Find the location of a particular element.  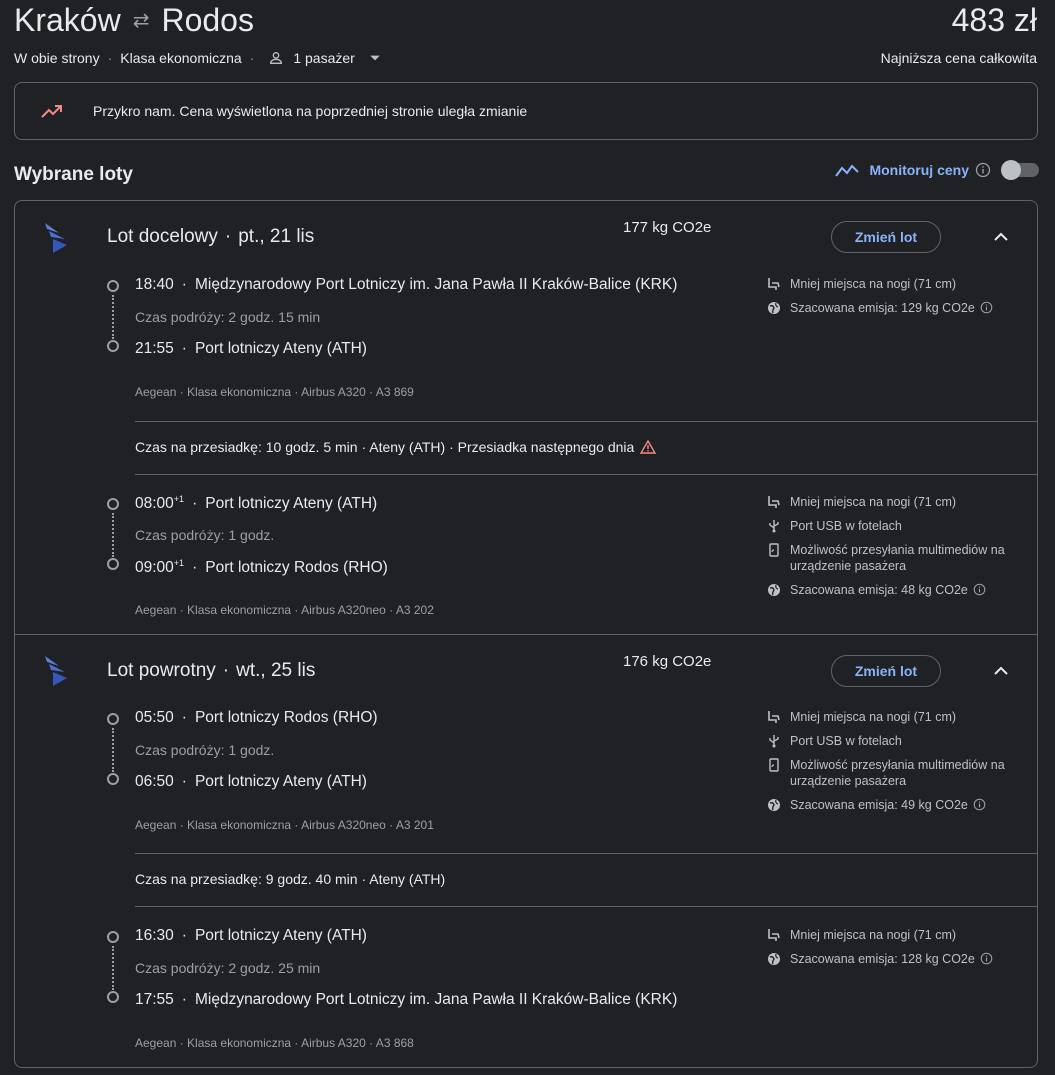

total-price: 483 zł is located at coordinates (994, 20).